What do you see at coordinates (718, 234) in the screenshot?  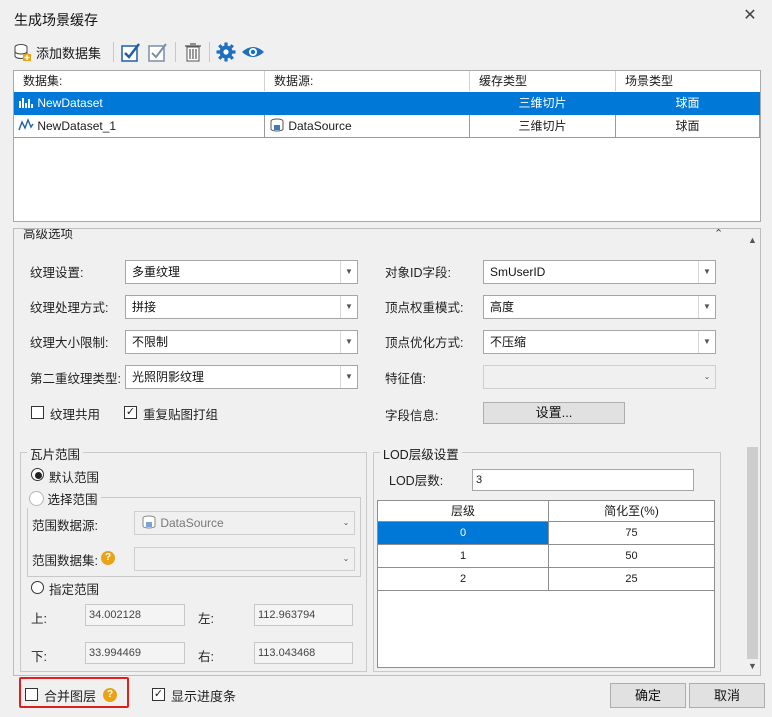 I see `collapse-chevron-icon: ⌃` at bounding box center [718, 234].